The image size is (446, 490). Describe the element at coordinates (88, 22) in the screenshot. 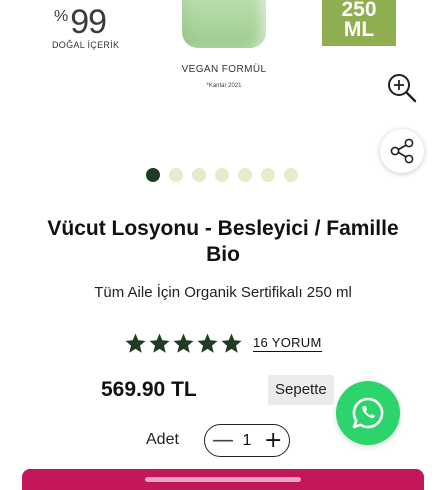

I see `percent-value: 99` at that location.